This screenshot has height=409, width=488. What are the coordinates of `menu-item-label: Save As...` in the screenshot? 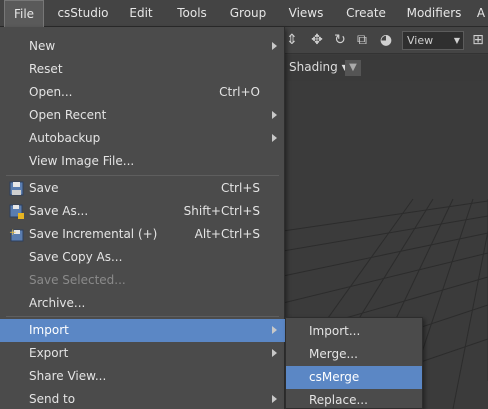 It's located at (59, 211).